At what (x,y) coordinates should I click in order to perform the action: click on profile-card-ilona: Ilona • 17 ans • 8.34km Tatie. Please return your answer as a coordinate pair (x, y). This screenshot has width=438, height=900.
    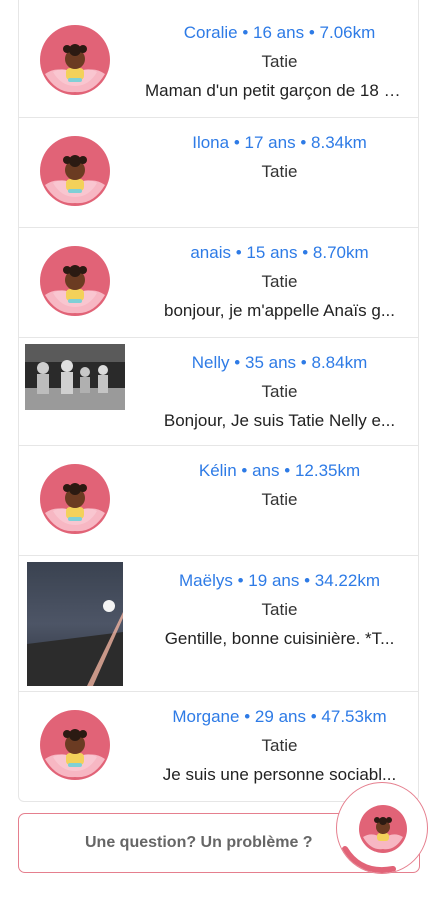
    Looking at the image, I should click on (218, 173).